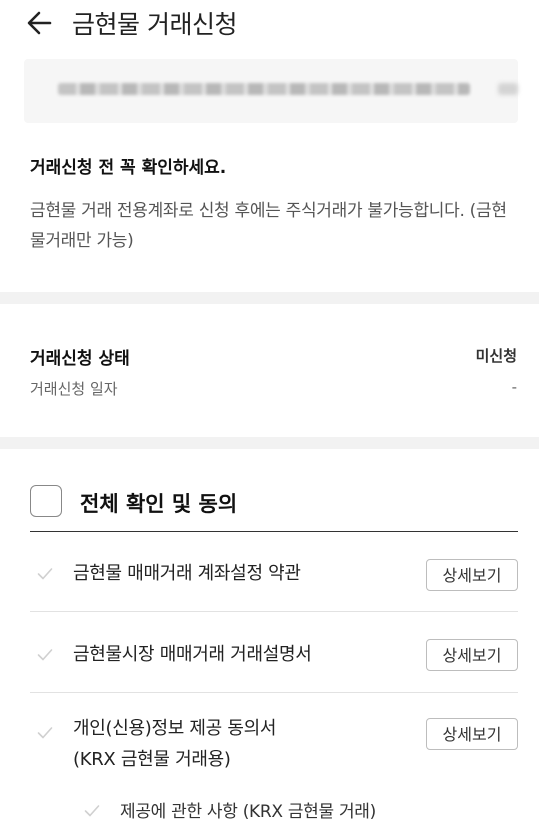 This screenshot has width=539, height=839. Describe the element at coordinates (187, 573) in the screenshot. I see `terms-account-setting-label: 금현물 매매거래 계좌설정 약관` at that location.